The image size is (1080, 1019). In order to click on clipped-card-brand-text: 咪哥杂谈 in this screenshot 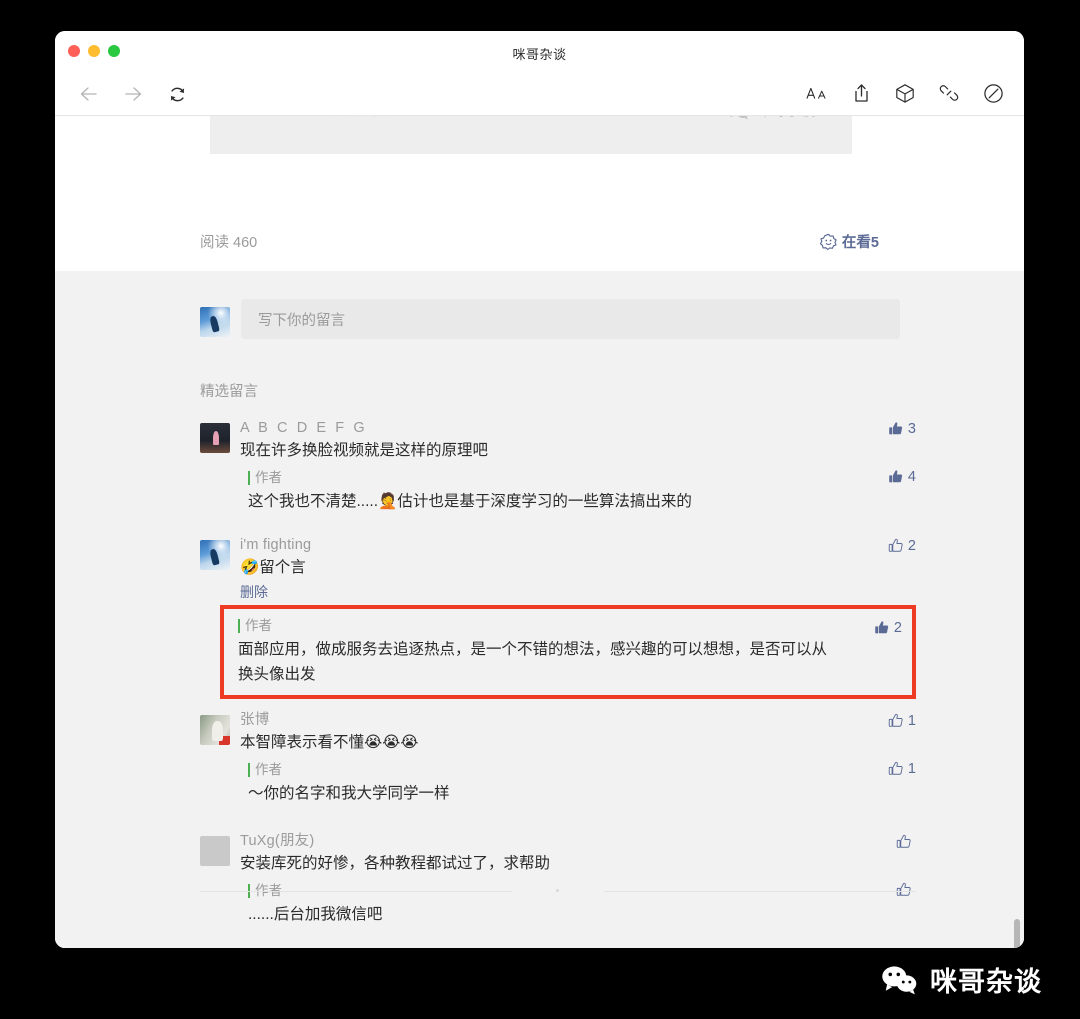, I will do `click(786, 118)`.